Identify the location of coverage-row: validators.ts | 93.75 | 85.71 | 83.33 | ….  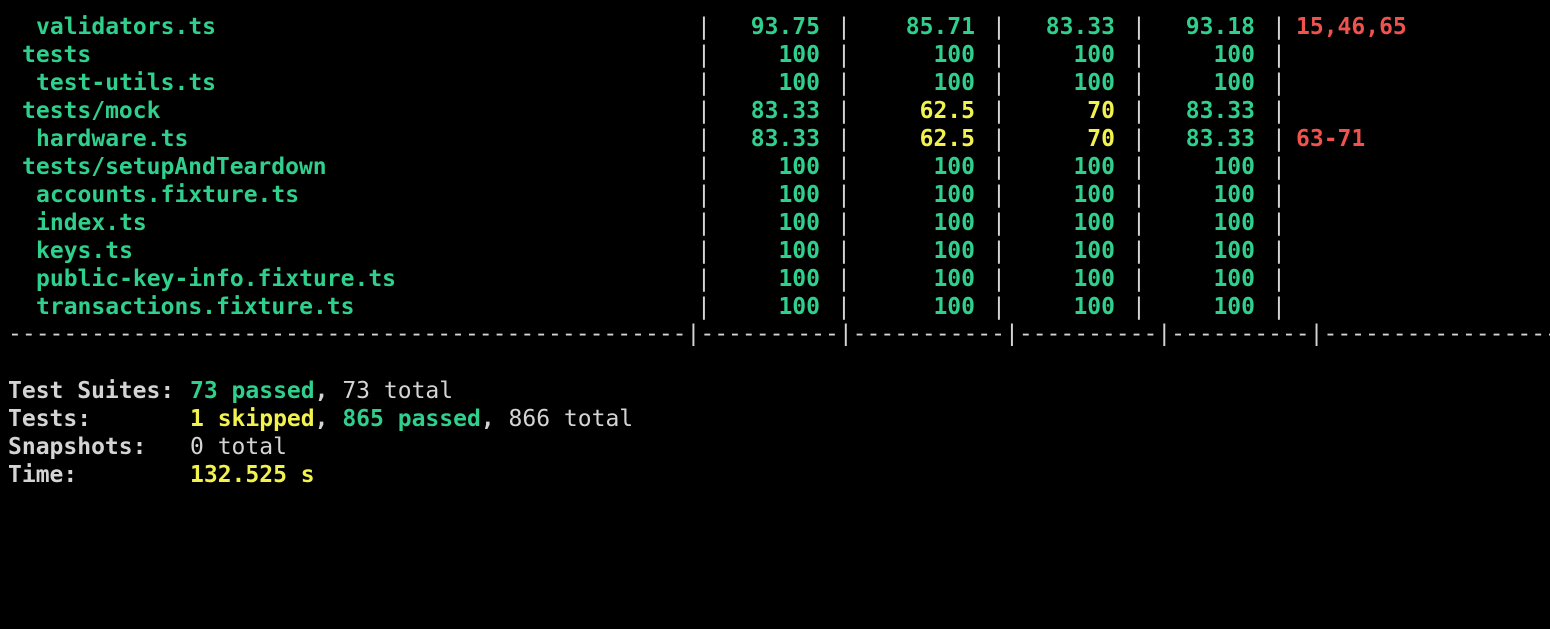
(775, 27).